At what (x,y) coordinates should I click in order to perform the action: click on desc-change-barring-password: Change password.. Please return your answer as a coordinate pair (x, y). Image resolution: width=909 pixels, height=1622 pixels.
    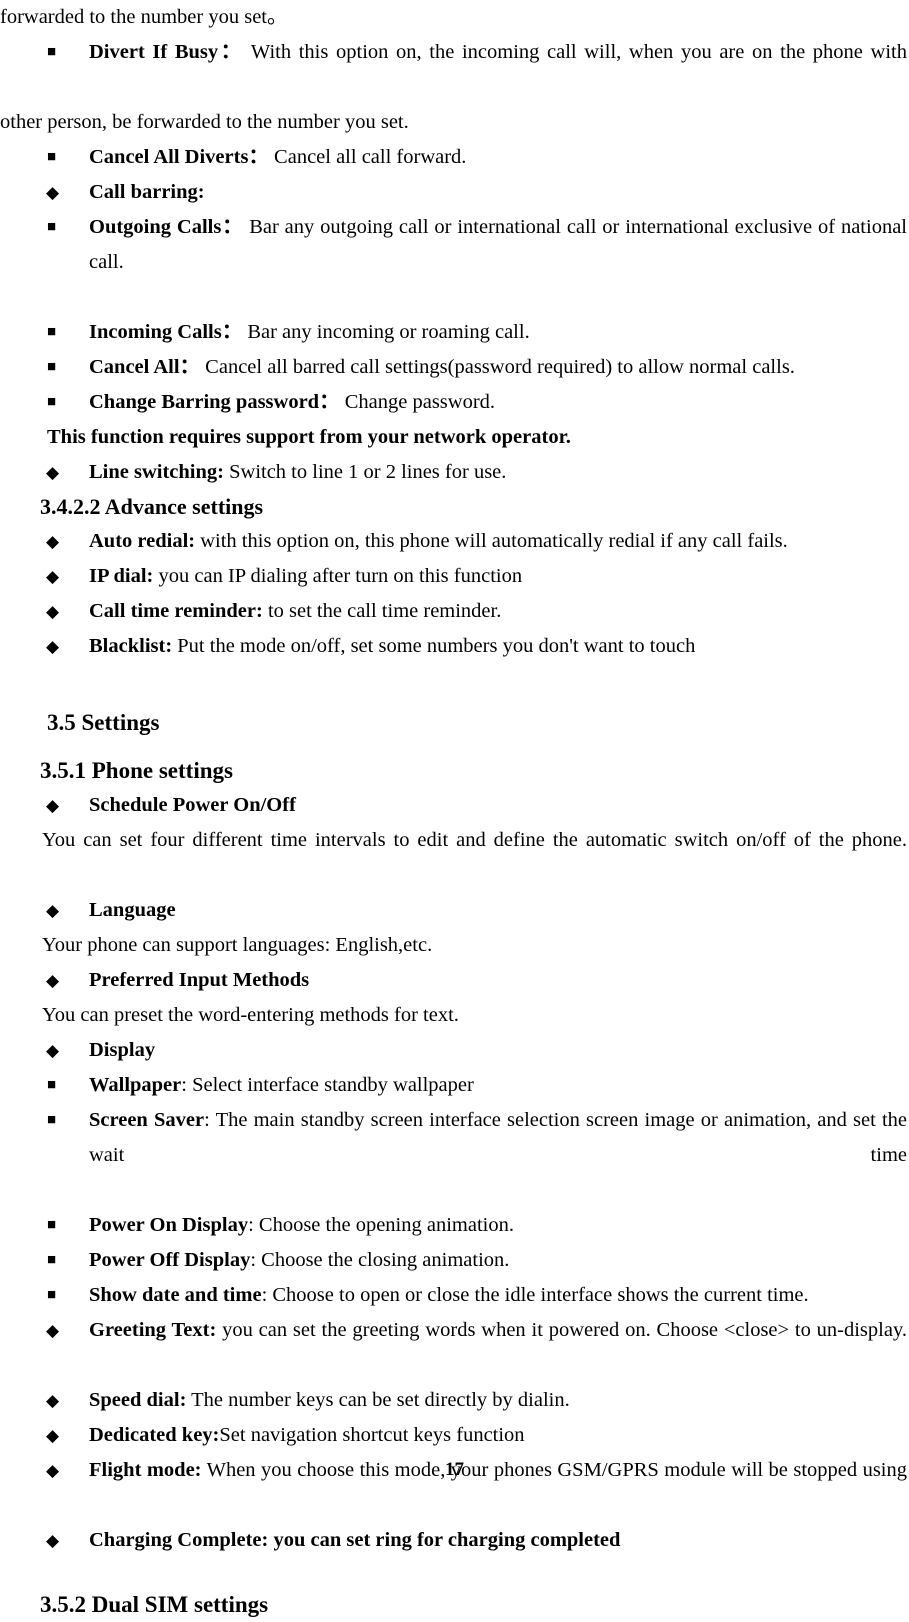
    Looking at the image, I should click on (417, 402).